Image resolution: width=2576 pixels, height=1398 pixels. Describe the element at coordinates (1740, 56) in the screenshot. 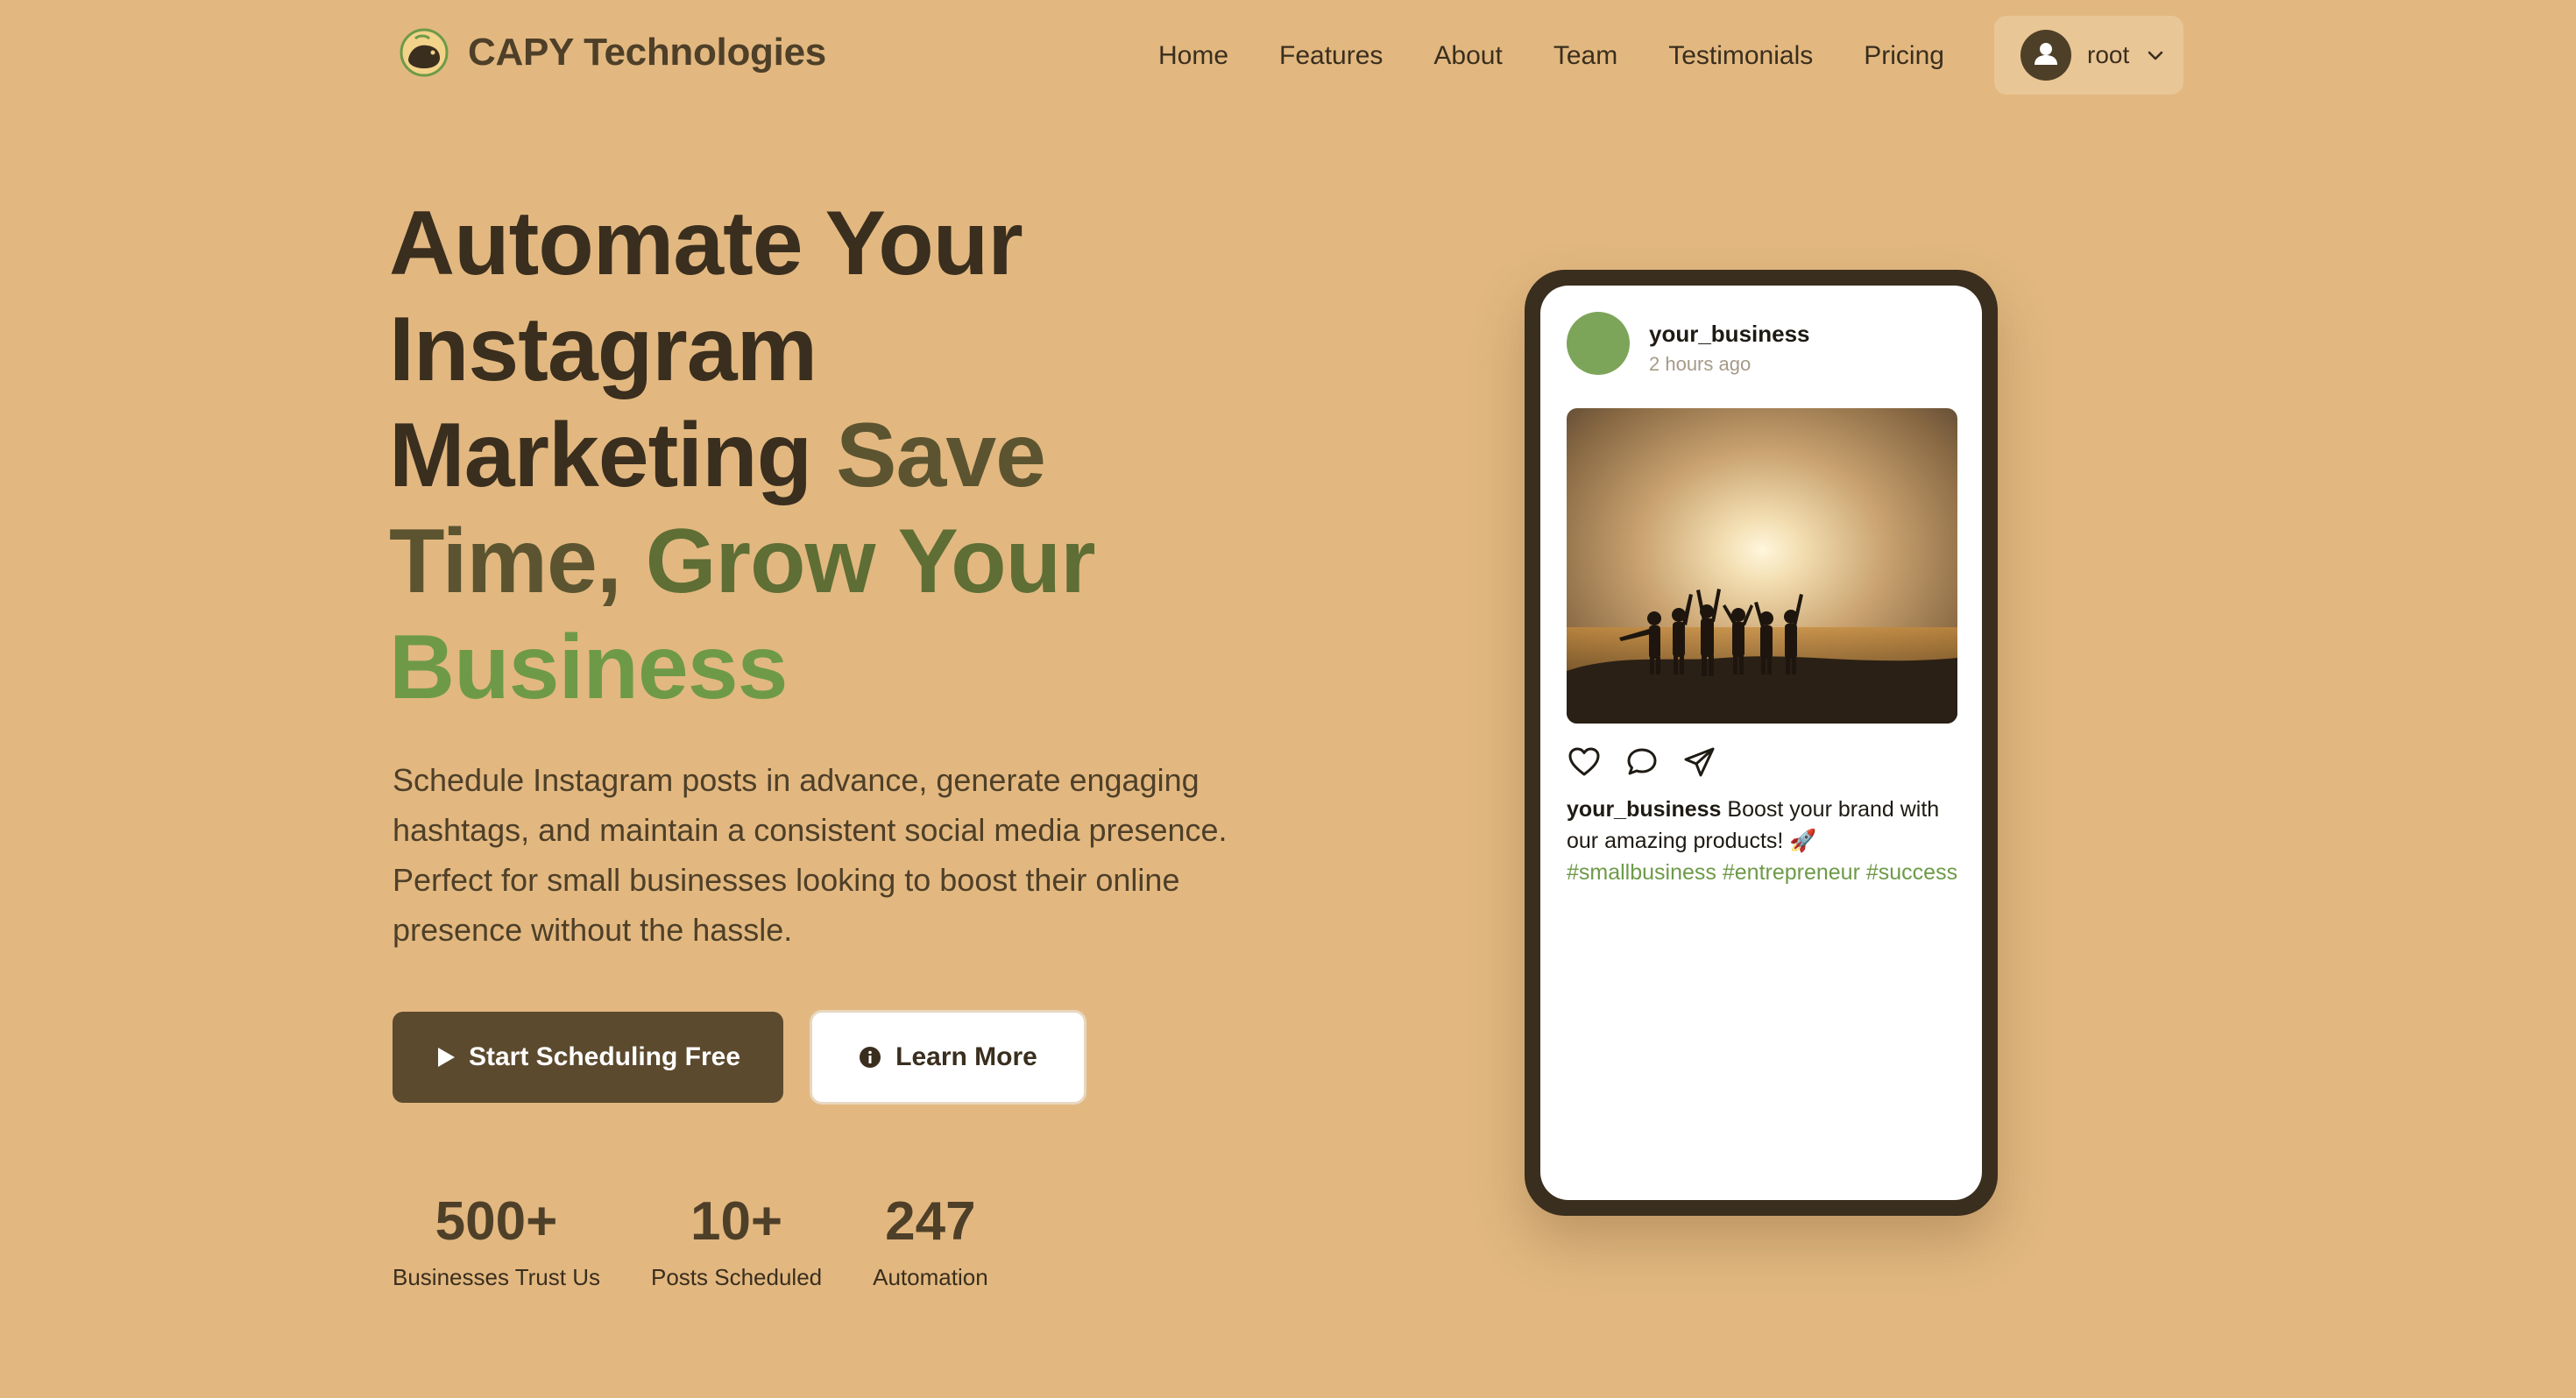

I see `nav-link-testimonials: Testimonials` at that location.